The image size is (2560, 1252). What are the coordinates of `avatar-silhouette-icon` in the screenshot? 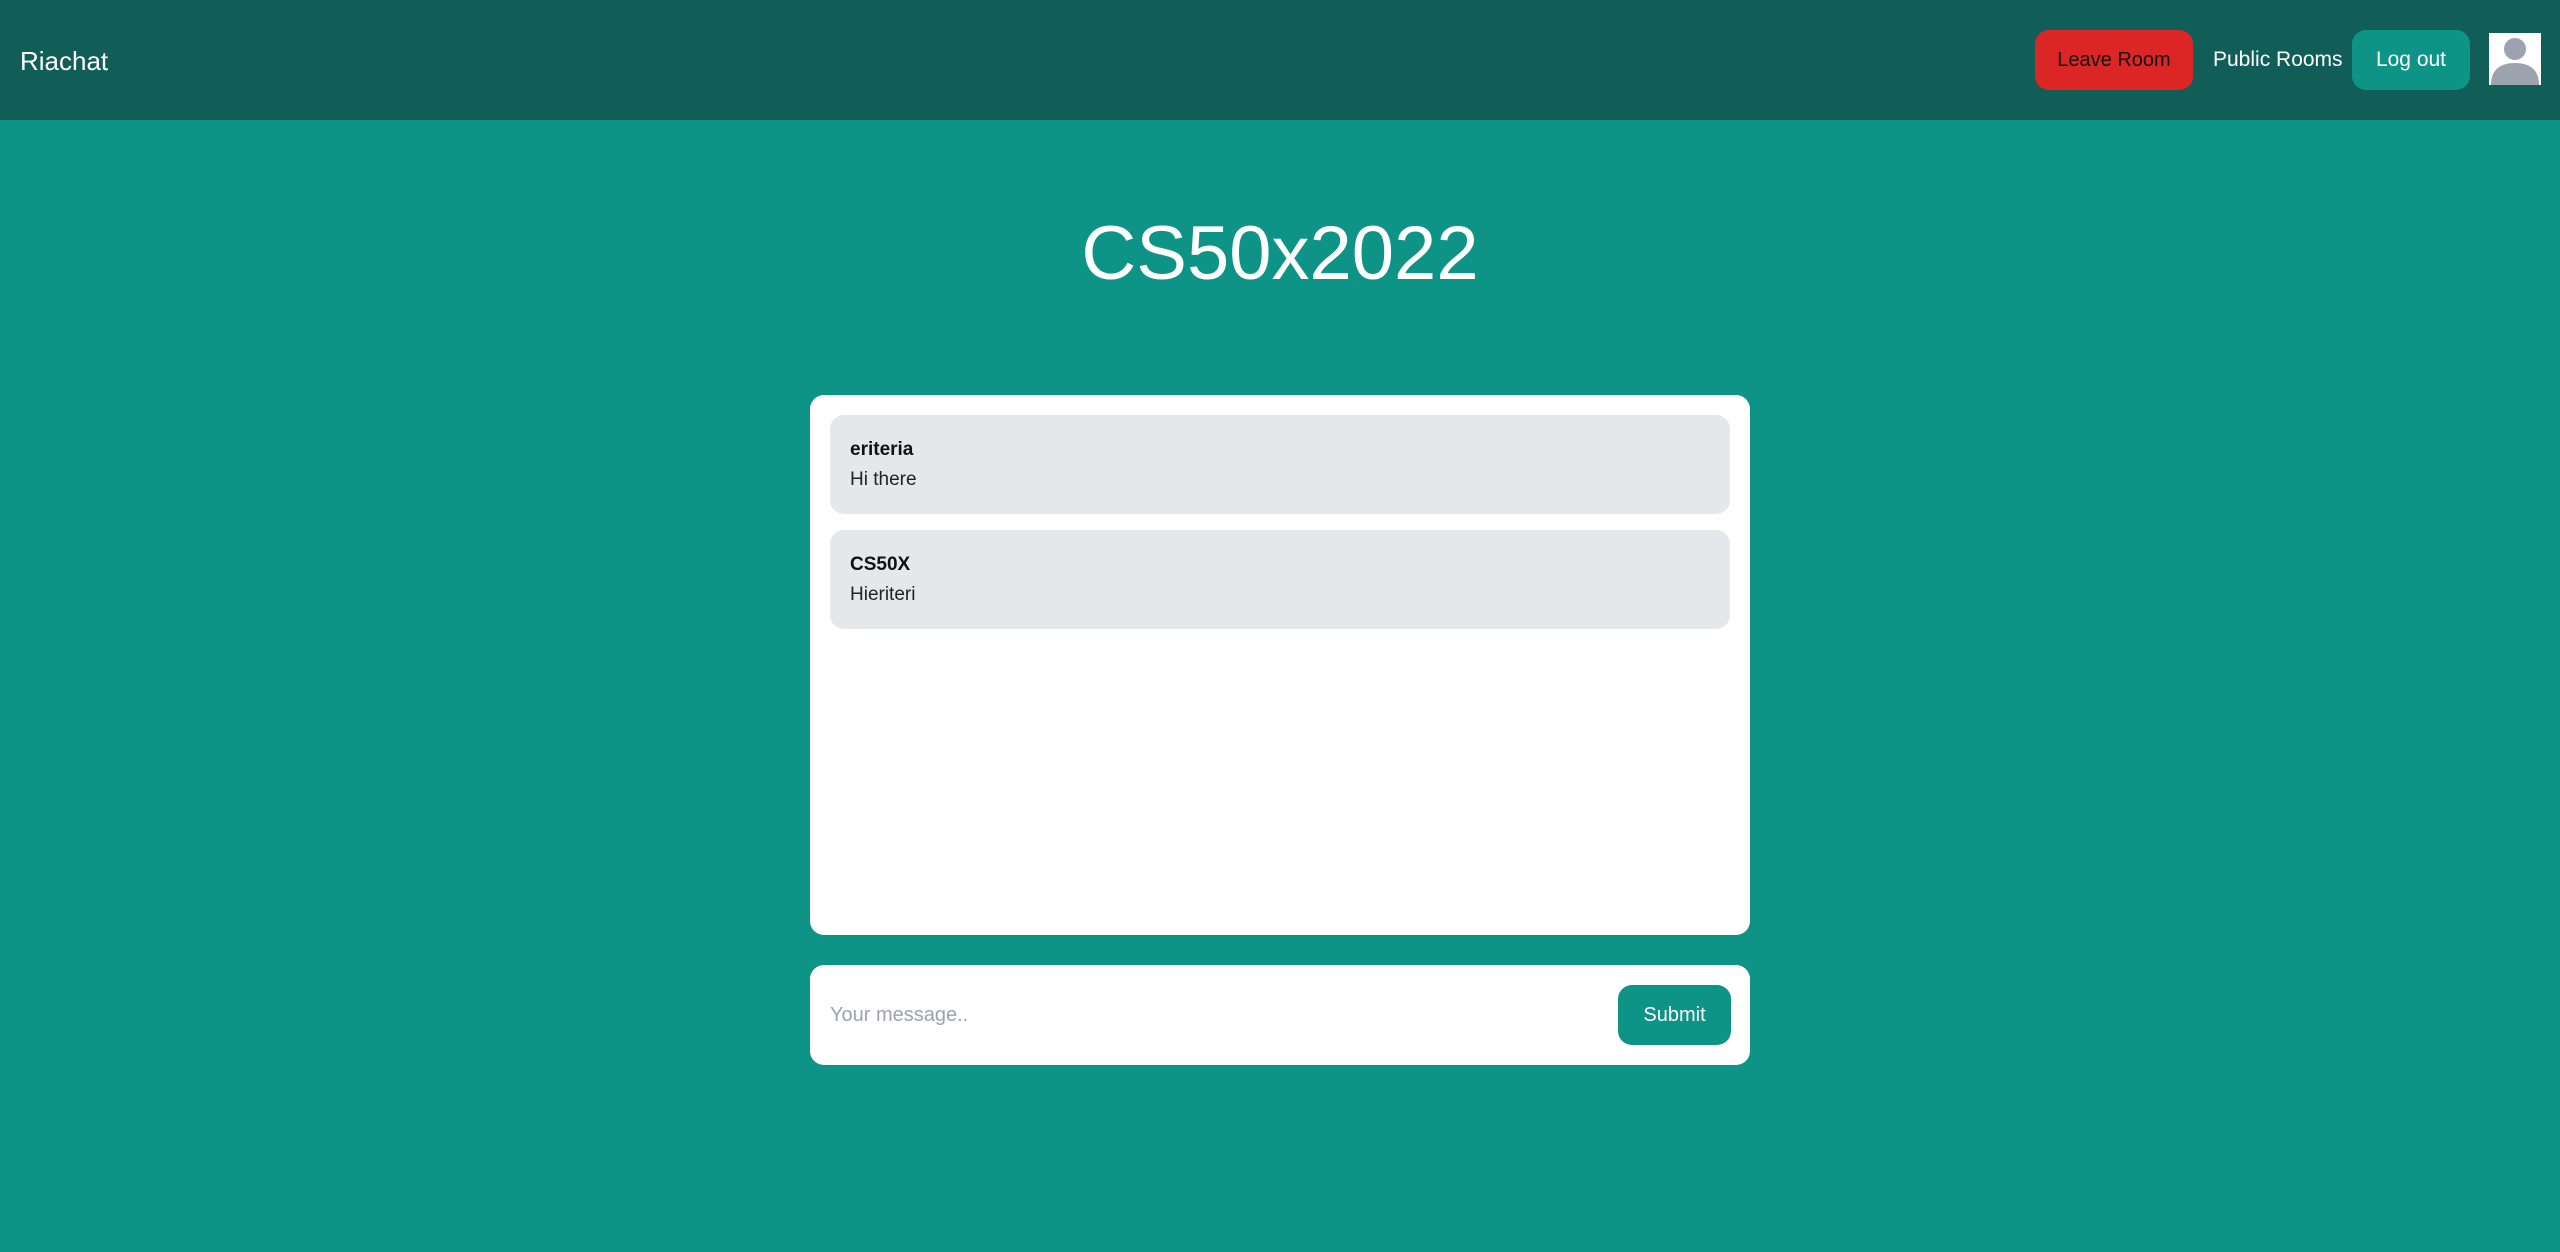 It's located at (2515, 59).